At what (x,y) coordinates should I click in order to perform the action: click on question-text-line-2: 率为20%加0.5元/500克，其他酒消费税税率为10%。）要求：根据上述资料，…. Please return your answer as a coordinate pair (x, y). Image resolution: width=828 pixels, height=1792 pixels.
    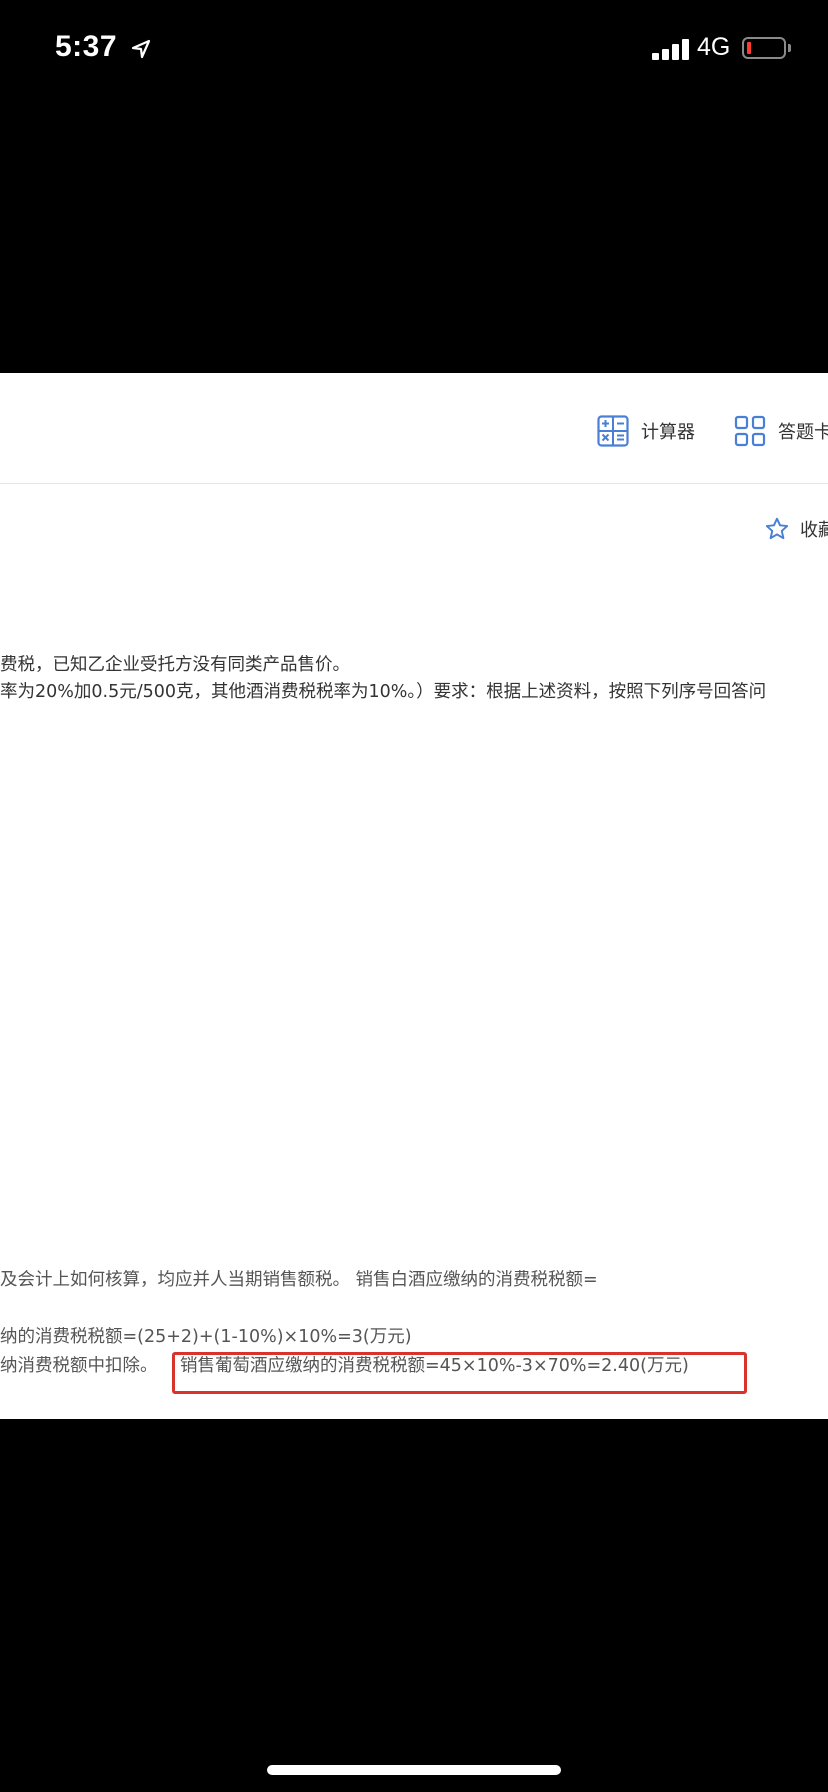
    Looking at the image, I should click on (383, 692).